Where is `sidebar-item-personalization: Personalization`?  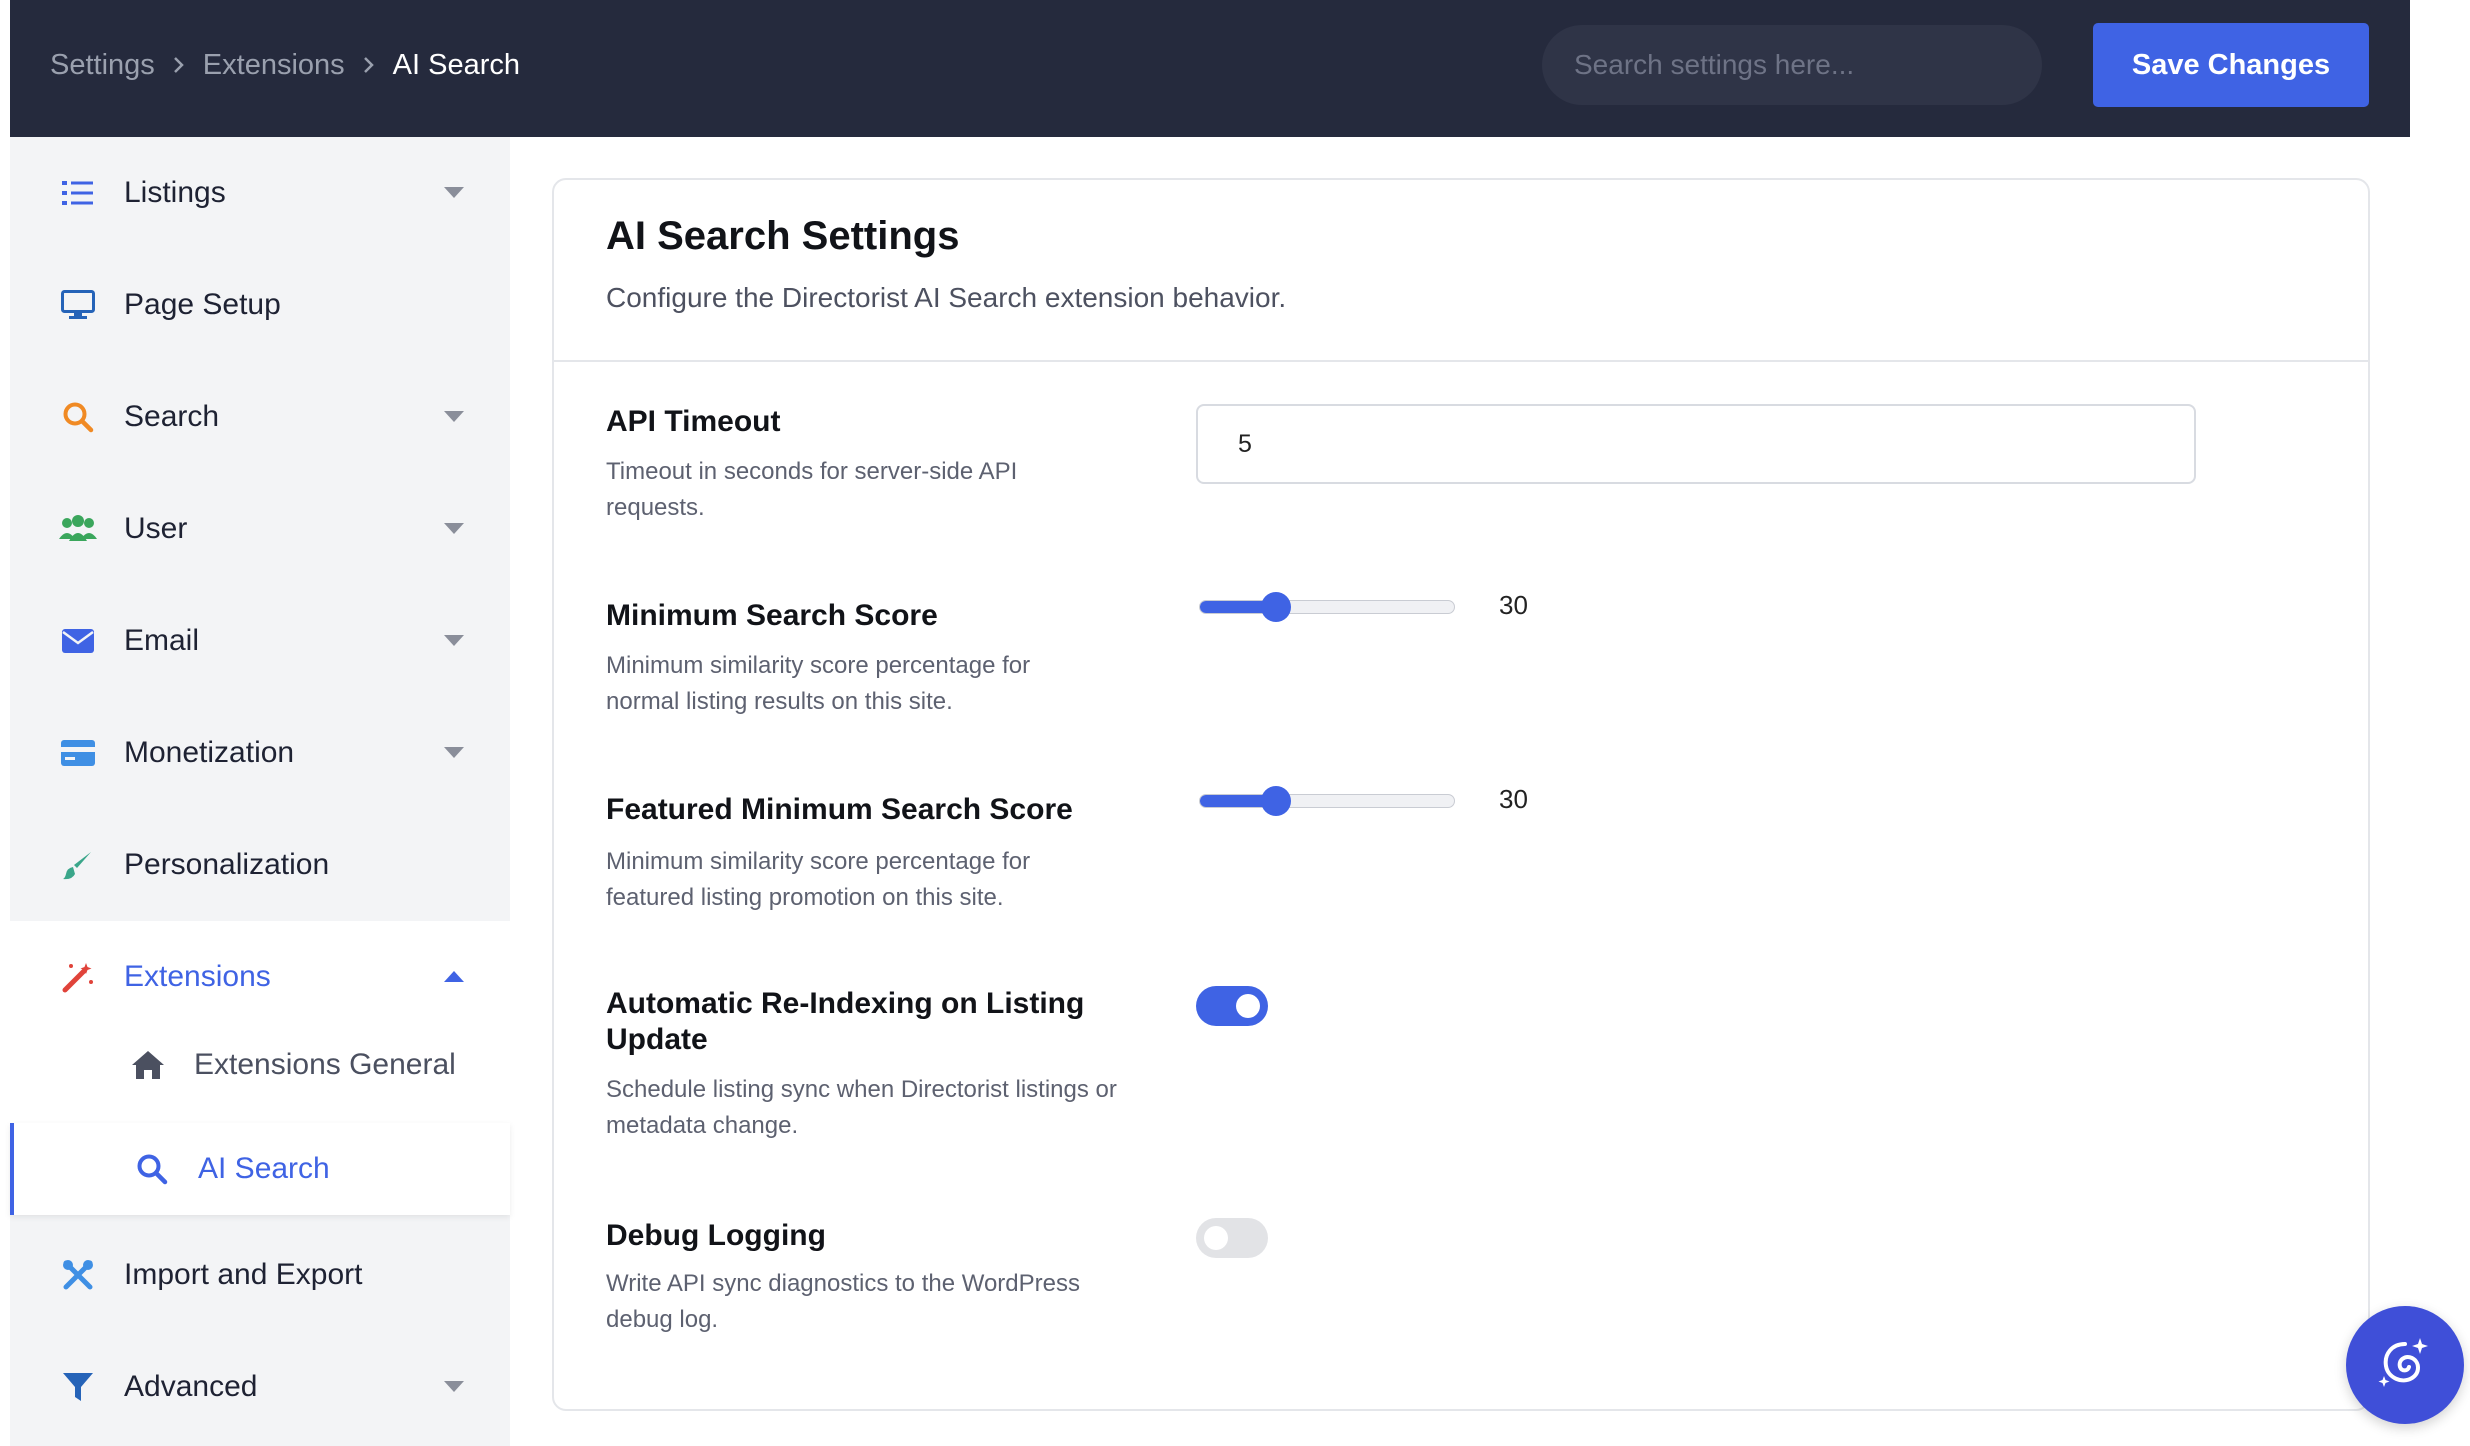 sidebar-item-personalization: Personalization is located at coordinates (260, 865).